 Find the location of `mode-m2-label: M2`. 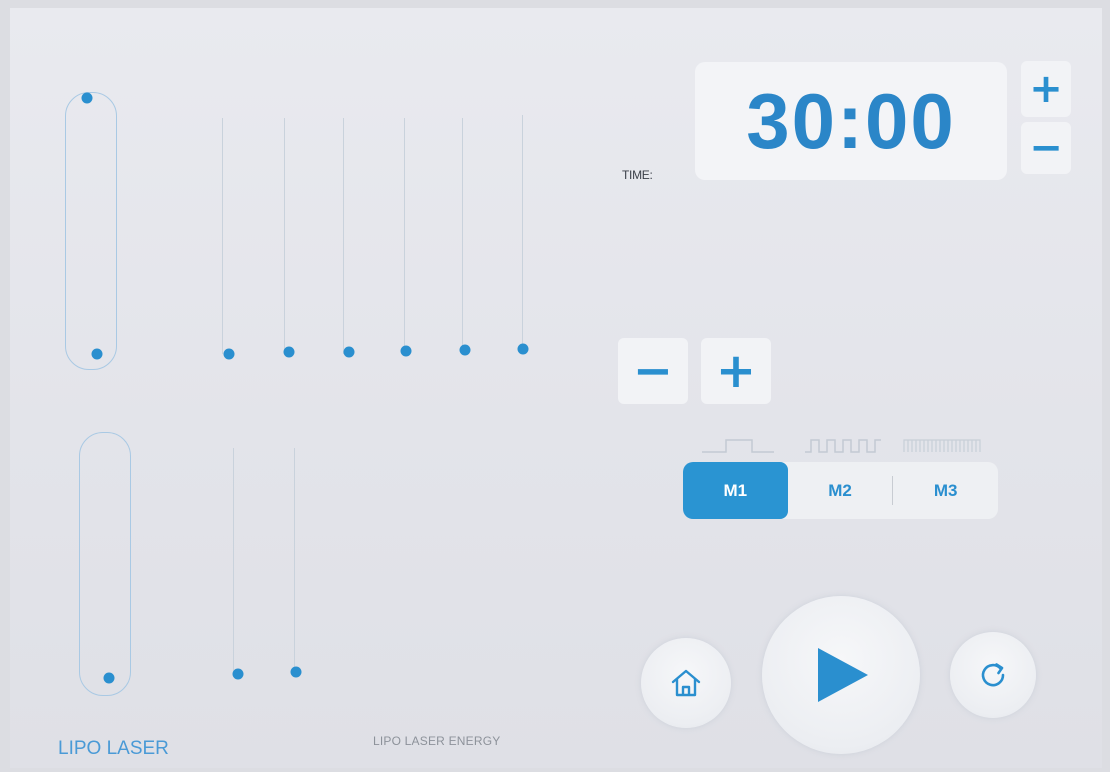

mode-m2-label: M2 is located at coordinates (840, 490).